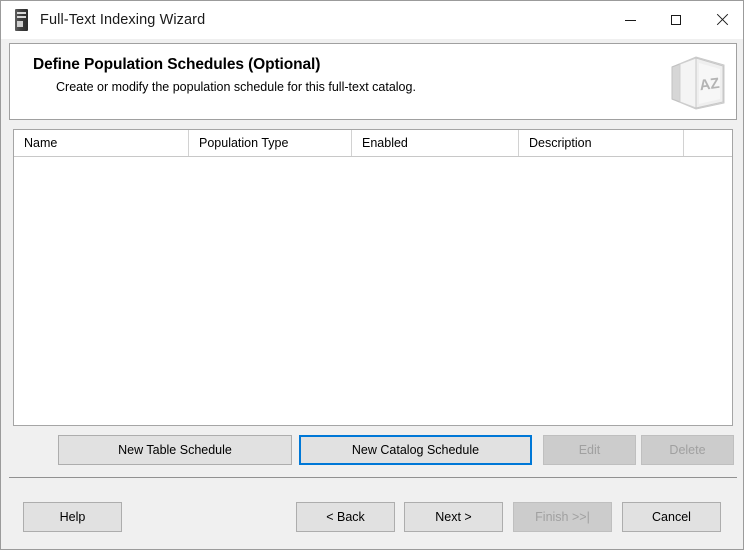 This screenshot has height=550, width=744. Describe the element at coordinates (101, 143) in the screenshot. I see `column-header-name: Name` at that location.